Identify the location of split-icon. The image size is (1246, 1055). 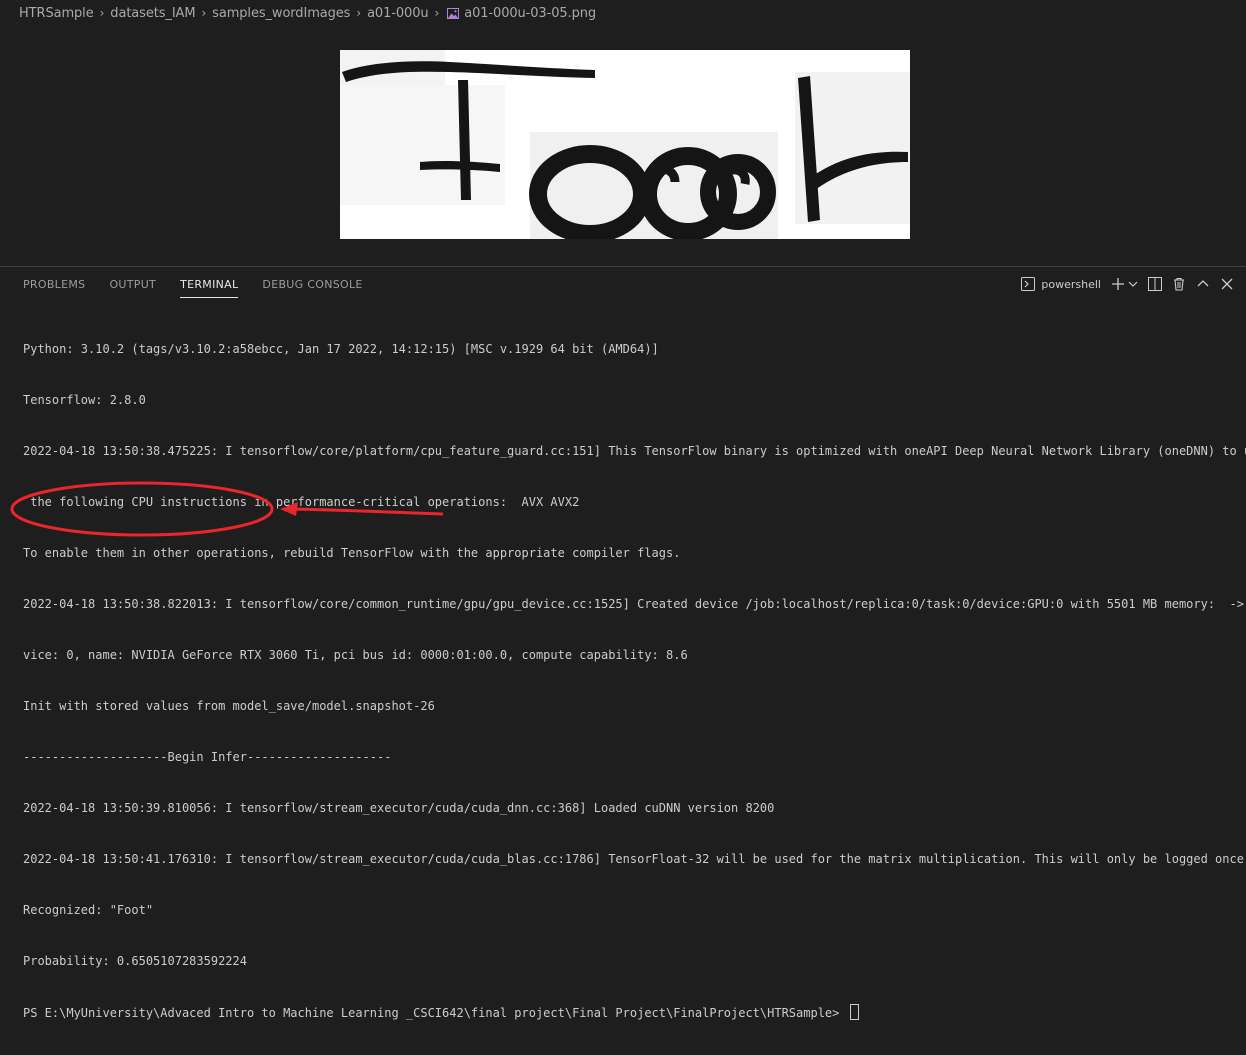
(1155, 284).